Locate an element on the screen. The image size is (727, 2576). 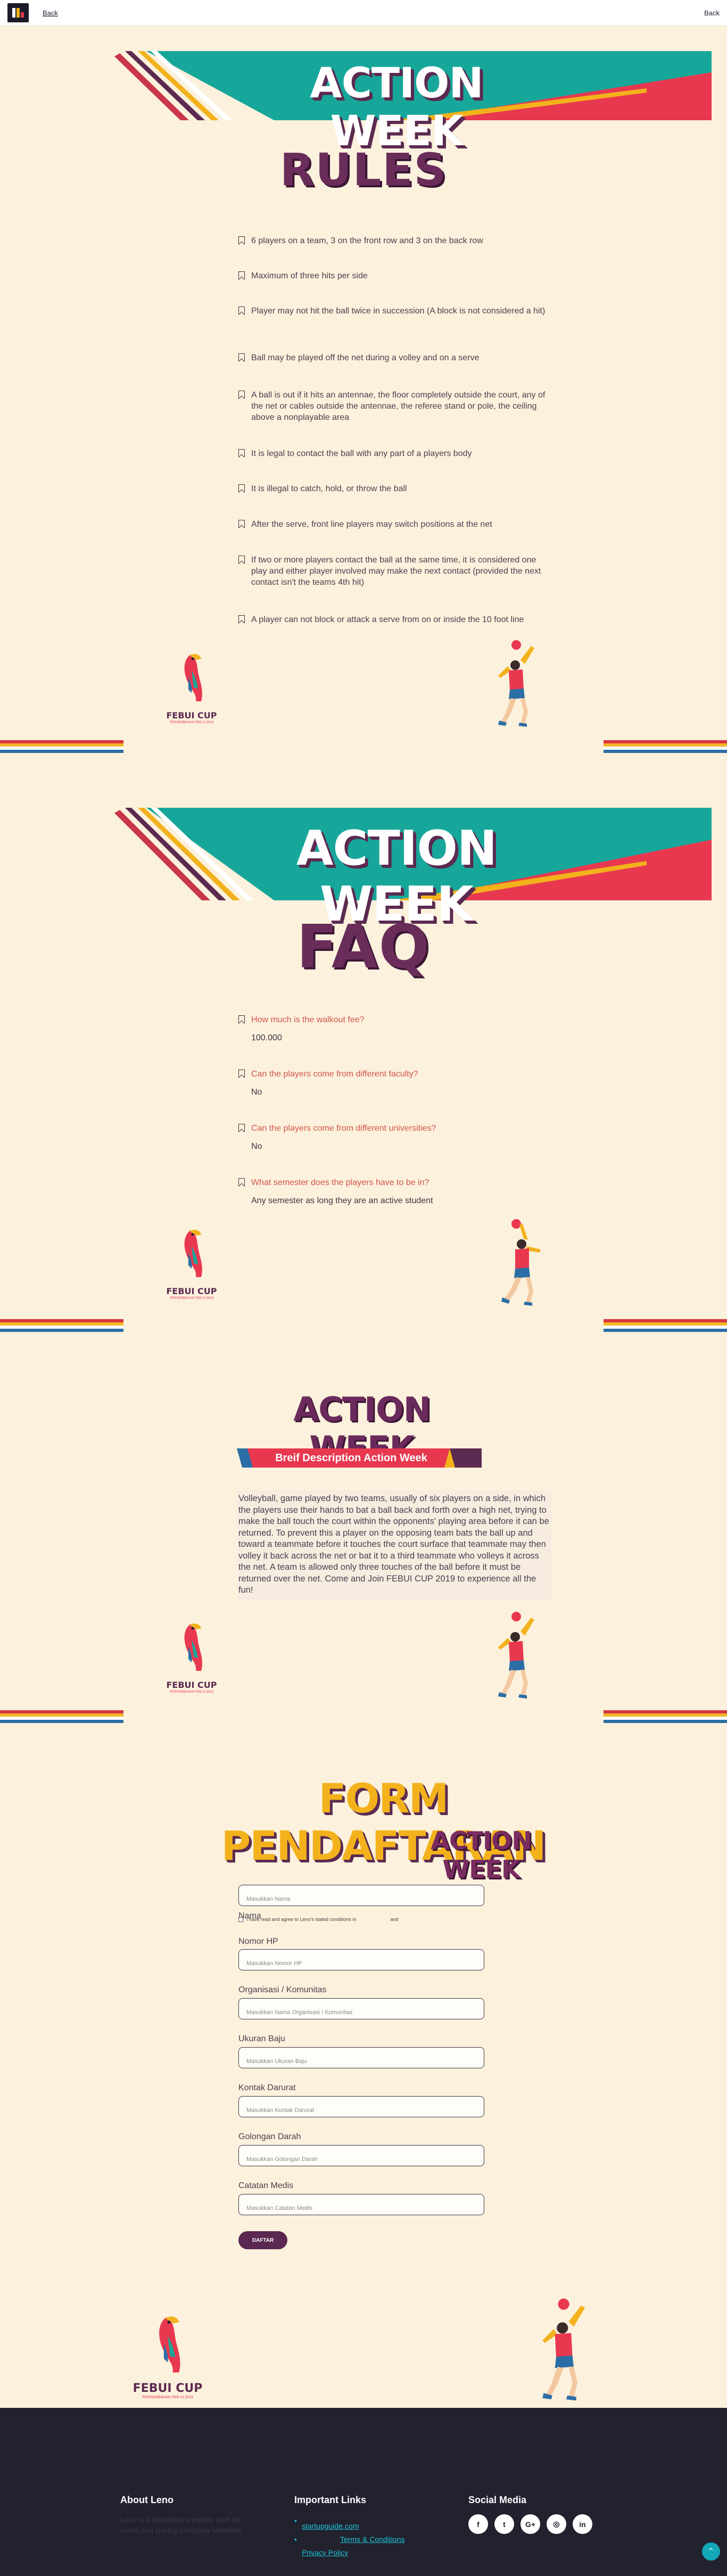
facebook-icon: f is located at coordinates (478, 2524).